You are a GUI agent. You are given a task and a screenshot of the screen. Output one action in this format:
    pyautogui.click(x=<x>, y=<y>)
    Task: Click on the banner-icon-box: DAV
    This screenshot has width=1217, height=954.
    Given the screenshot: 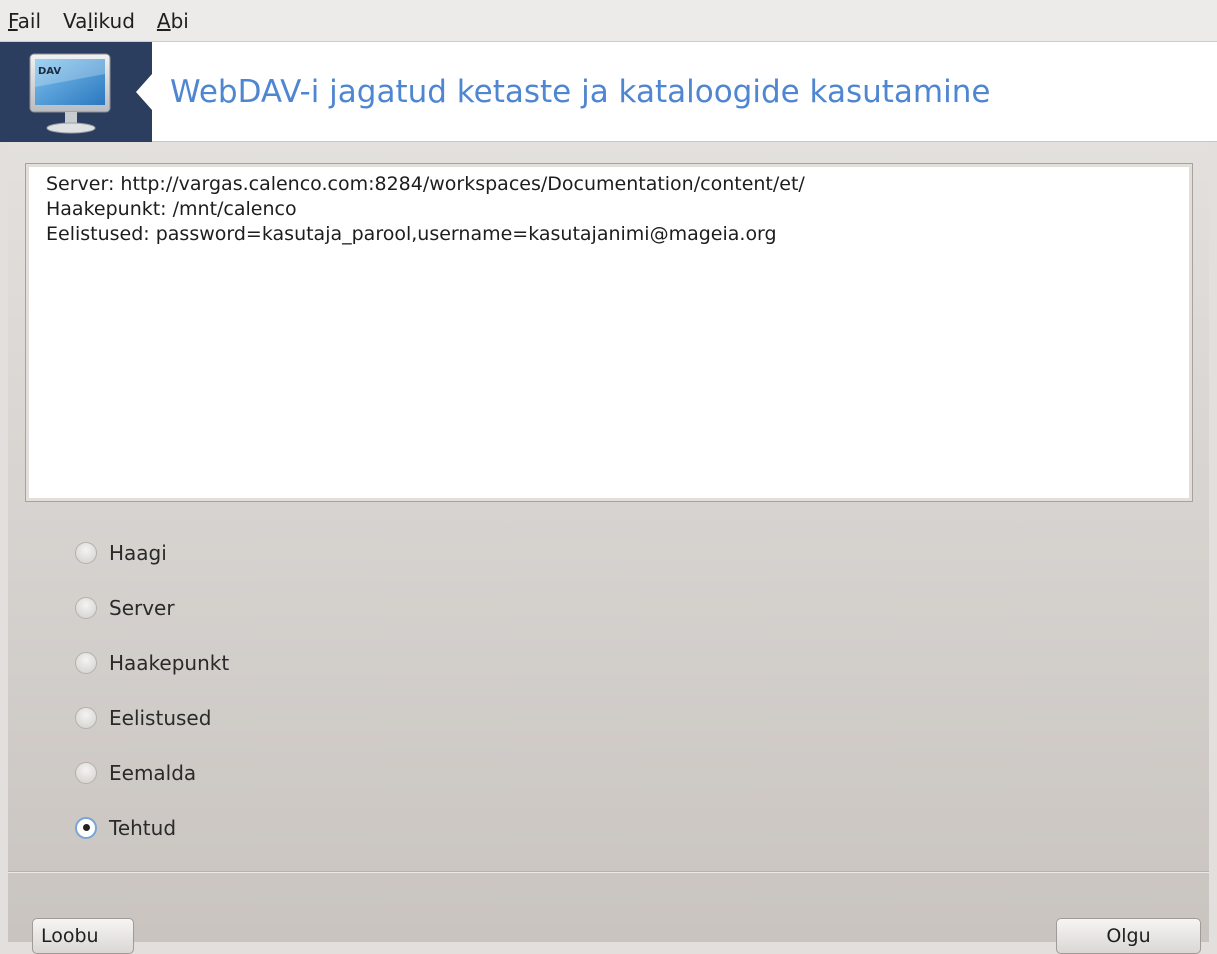 What is the action you would take?
    pyautogui.click(x=76, y=92)
    